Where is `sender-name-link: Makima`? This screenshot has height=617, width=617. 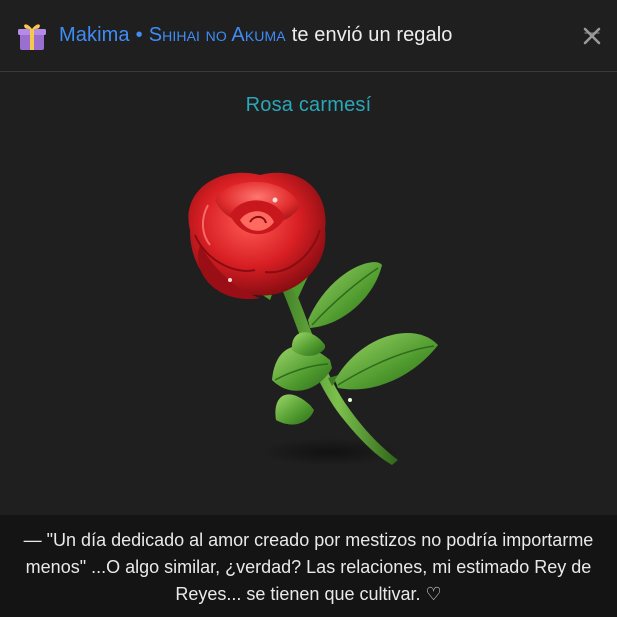
sender-name-link: Makima is located at coordinates (94, 35).